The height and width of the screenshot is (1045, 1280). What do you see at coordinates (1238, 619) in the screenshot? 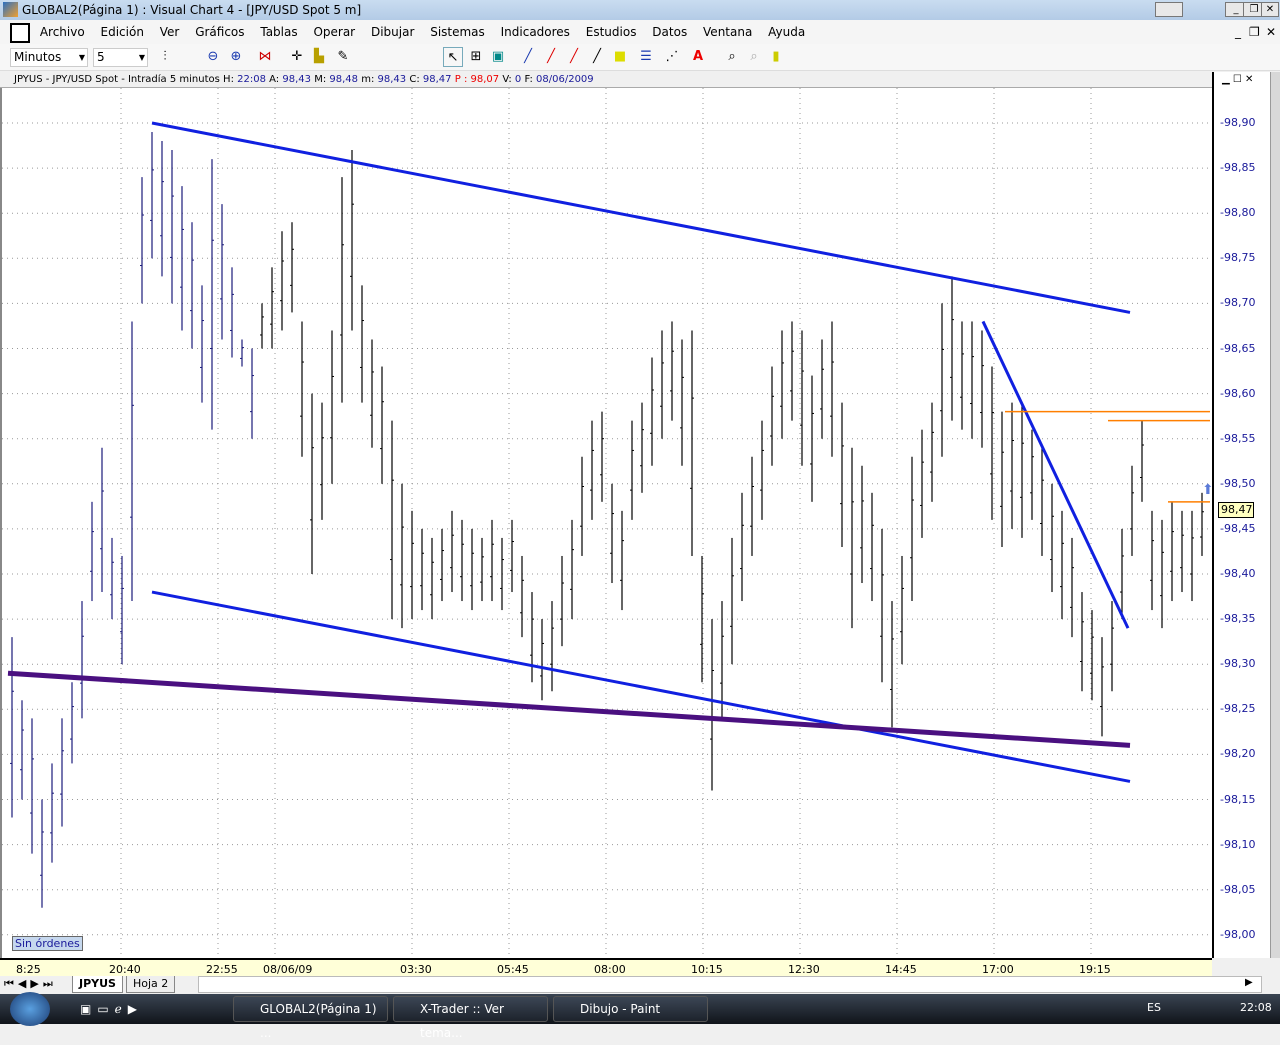
I see `price-tick-label: -98,35` at bounding box center [1238, 619].